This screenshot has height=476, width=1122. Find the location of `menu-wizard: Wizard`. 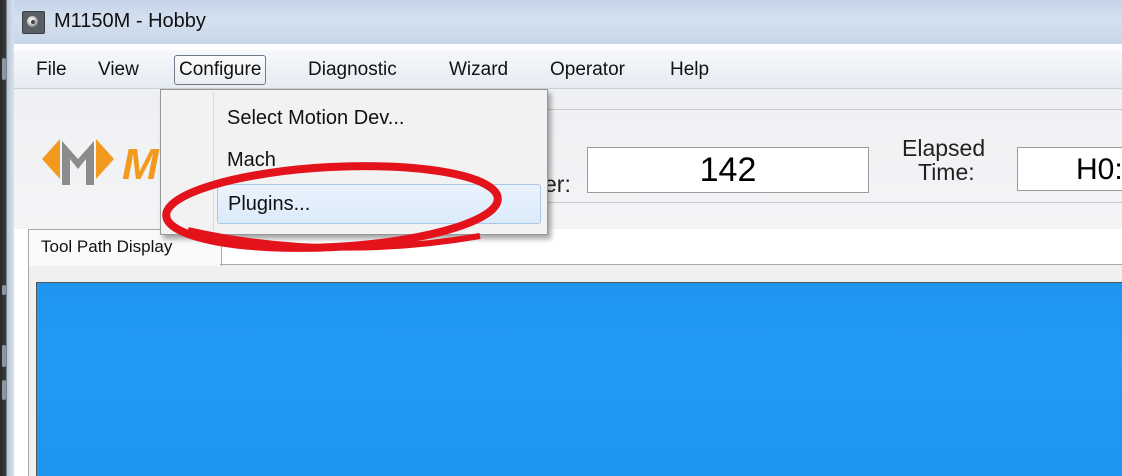

menu-wizard: Wizard is located at coordinates (478, 70).